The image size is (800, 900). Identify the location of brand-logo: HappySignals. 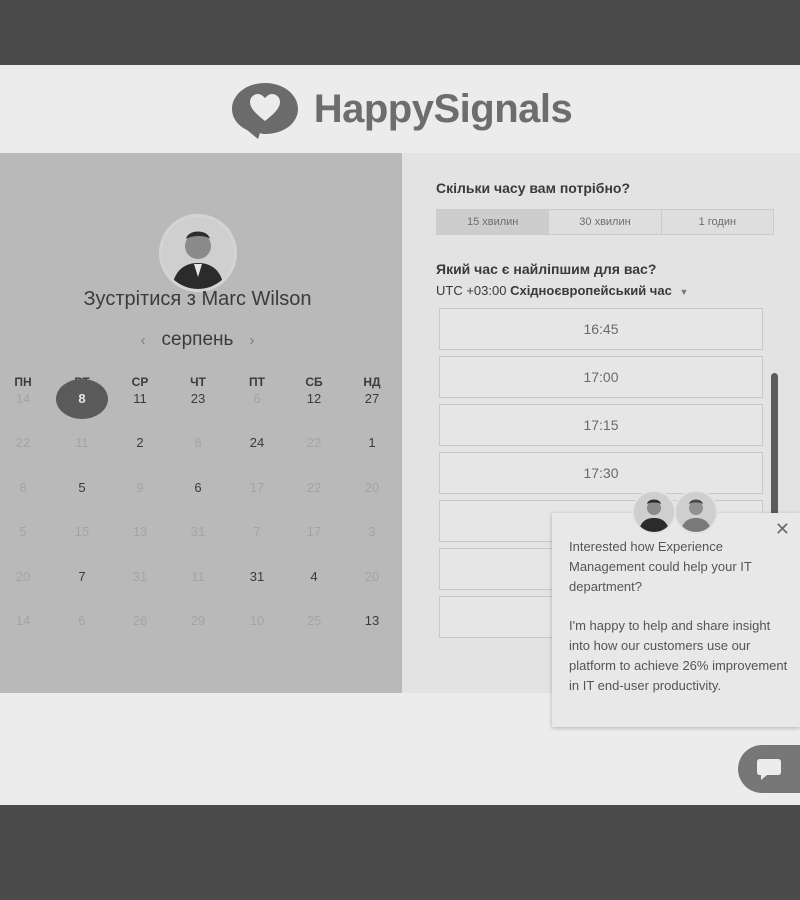
(400, 109).